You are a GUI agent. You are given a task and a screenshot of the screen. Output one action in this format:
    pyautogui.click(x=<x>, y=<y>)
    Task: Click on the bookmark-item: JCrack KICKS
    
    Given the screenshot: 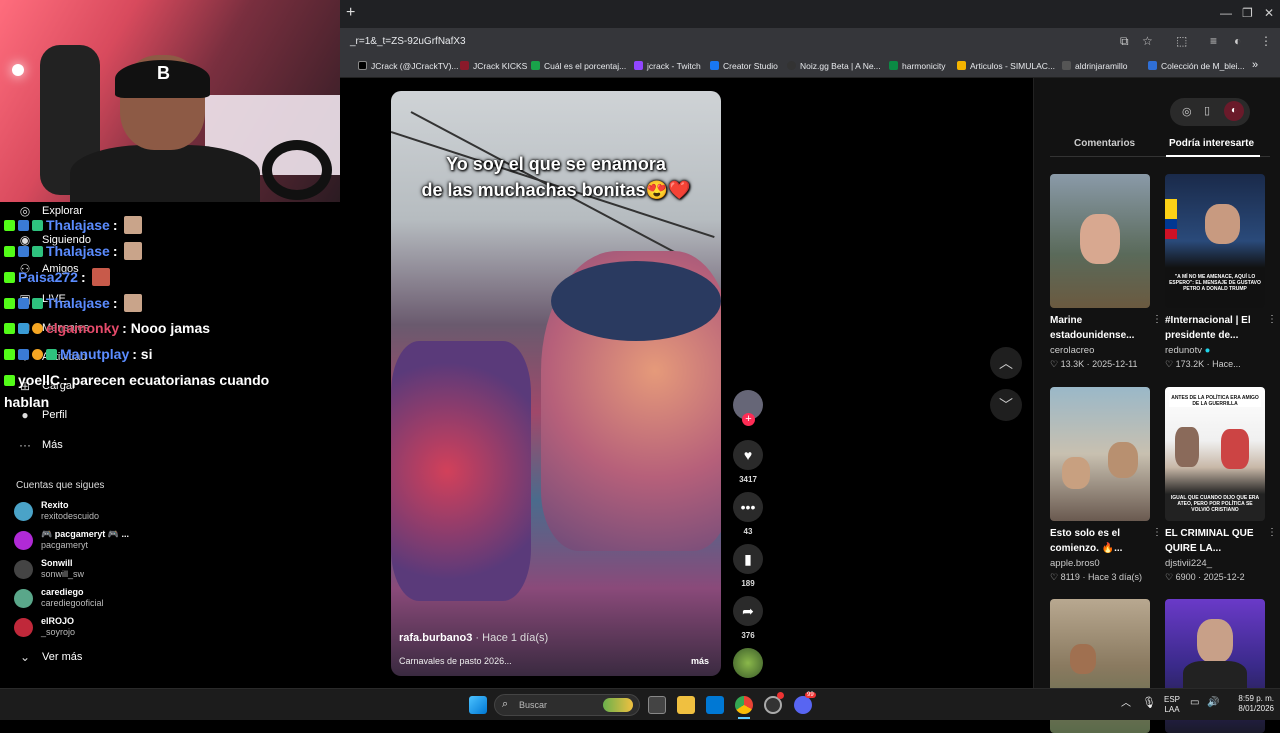 What is the action you would take?
    pyautogui.click(x=493, y=66)
    